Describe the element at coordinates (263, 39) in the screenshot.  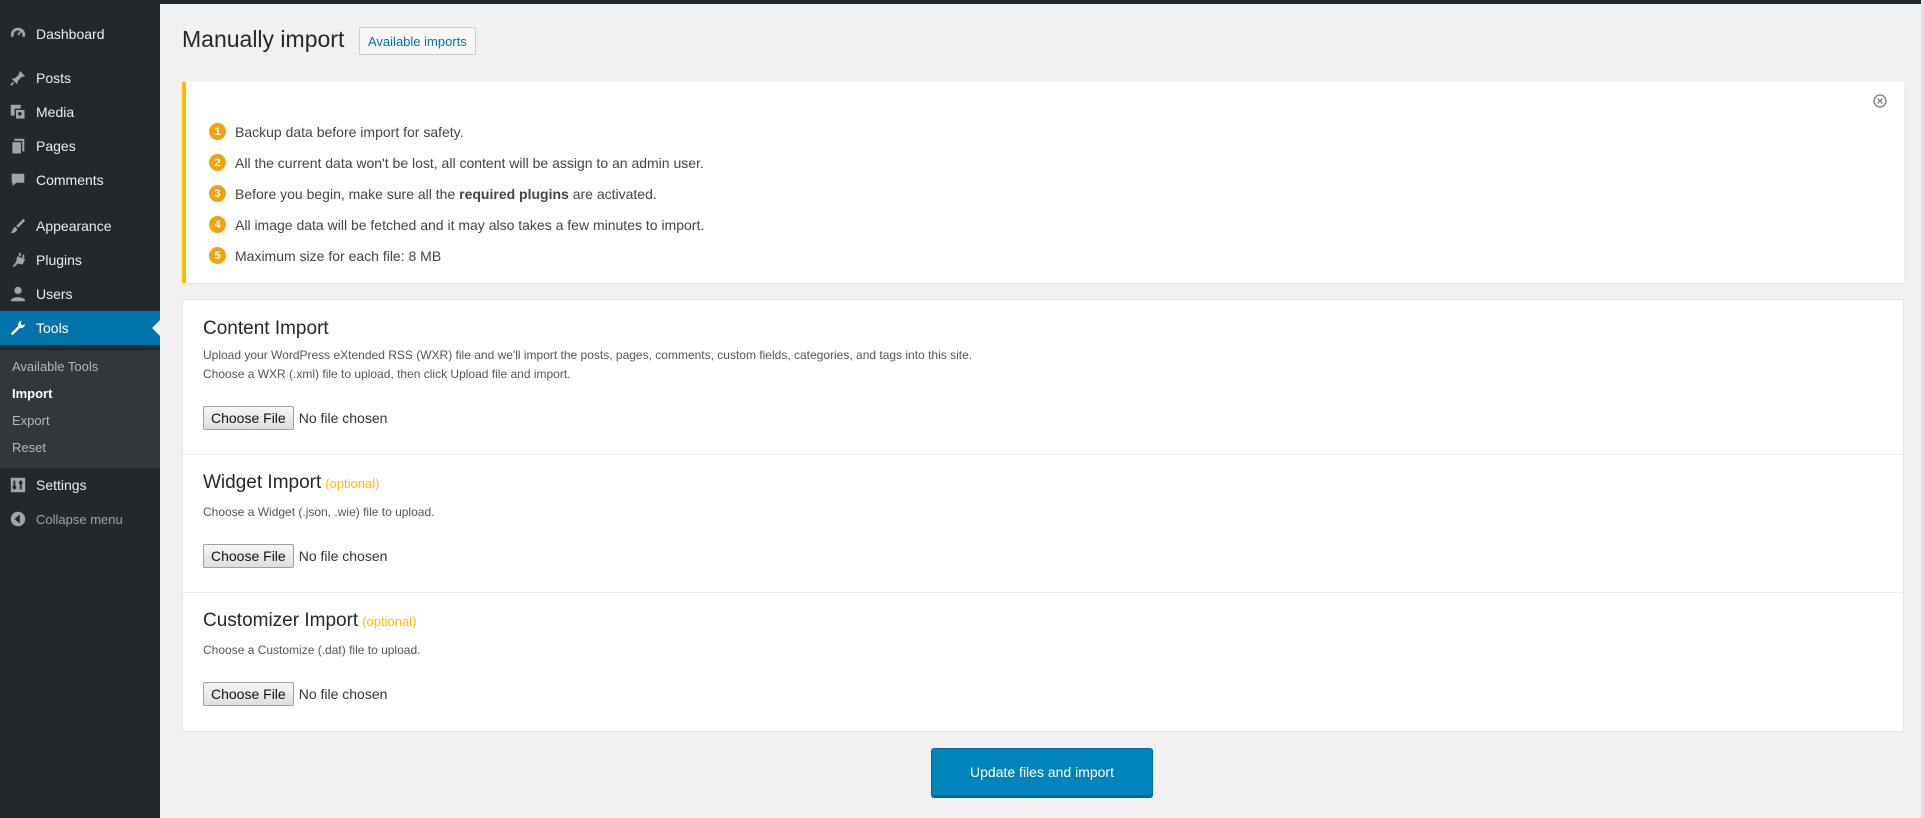
I see `page-title: Manually import` at that location.